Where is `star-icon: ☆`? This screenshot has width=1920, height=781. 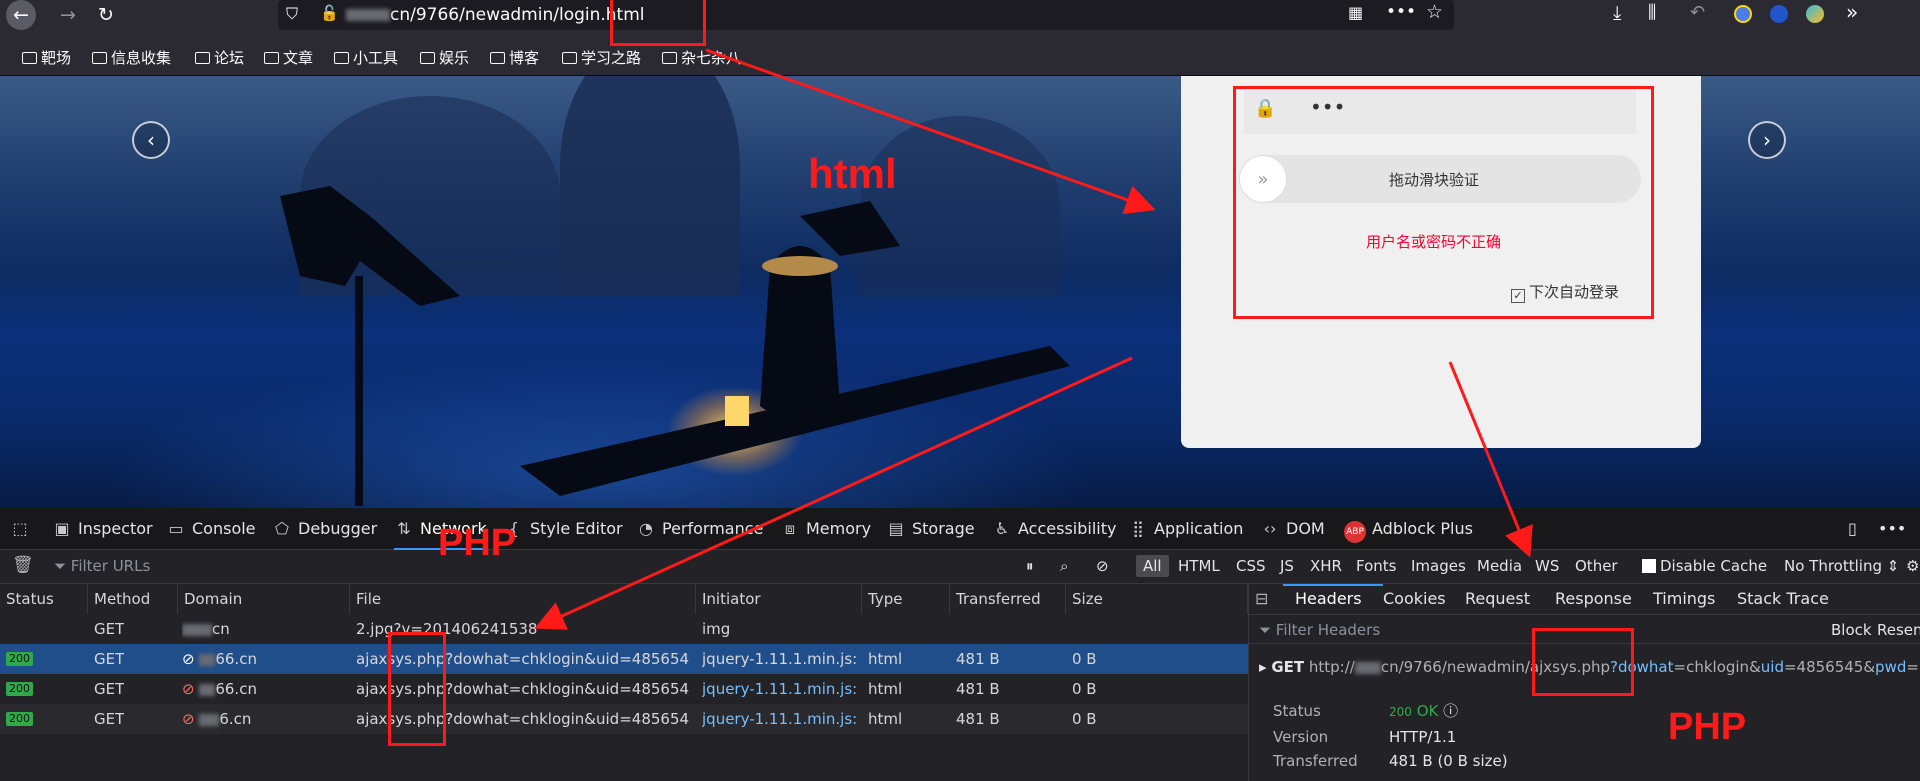 star-icon: ☆ is located at coordinates (1434, 12).